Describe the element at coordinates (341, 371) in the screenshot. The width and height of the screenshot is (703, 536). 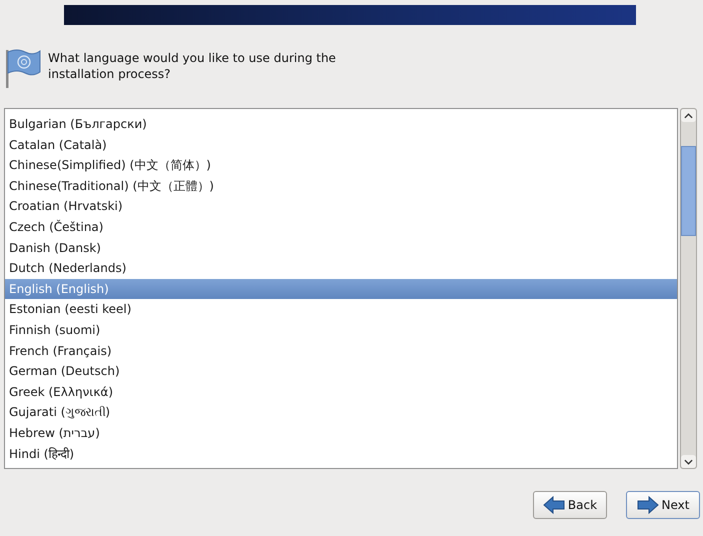
I see `language-item: German (Deutsch)` at that location.